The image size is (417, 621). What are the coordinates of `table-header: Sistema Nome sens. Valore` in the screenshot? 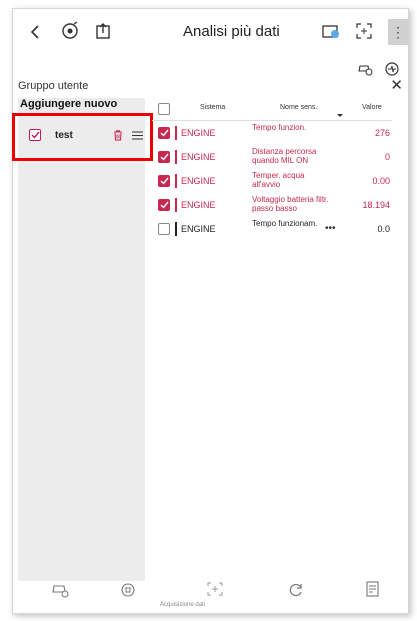 It's located at (272, 109).